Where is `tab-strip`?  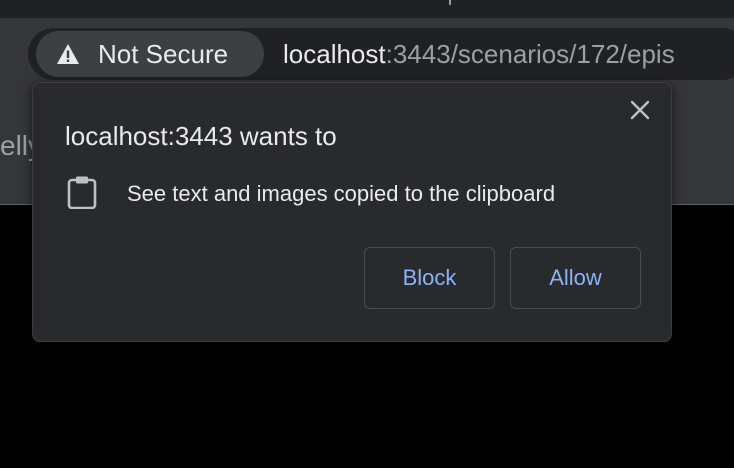
tab-strip is located at coordinates (367, 9).